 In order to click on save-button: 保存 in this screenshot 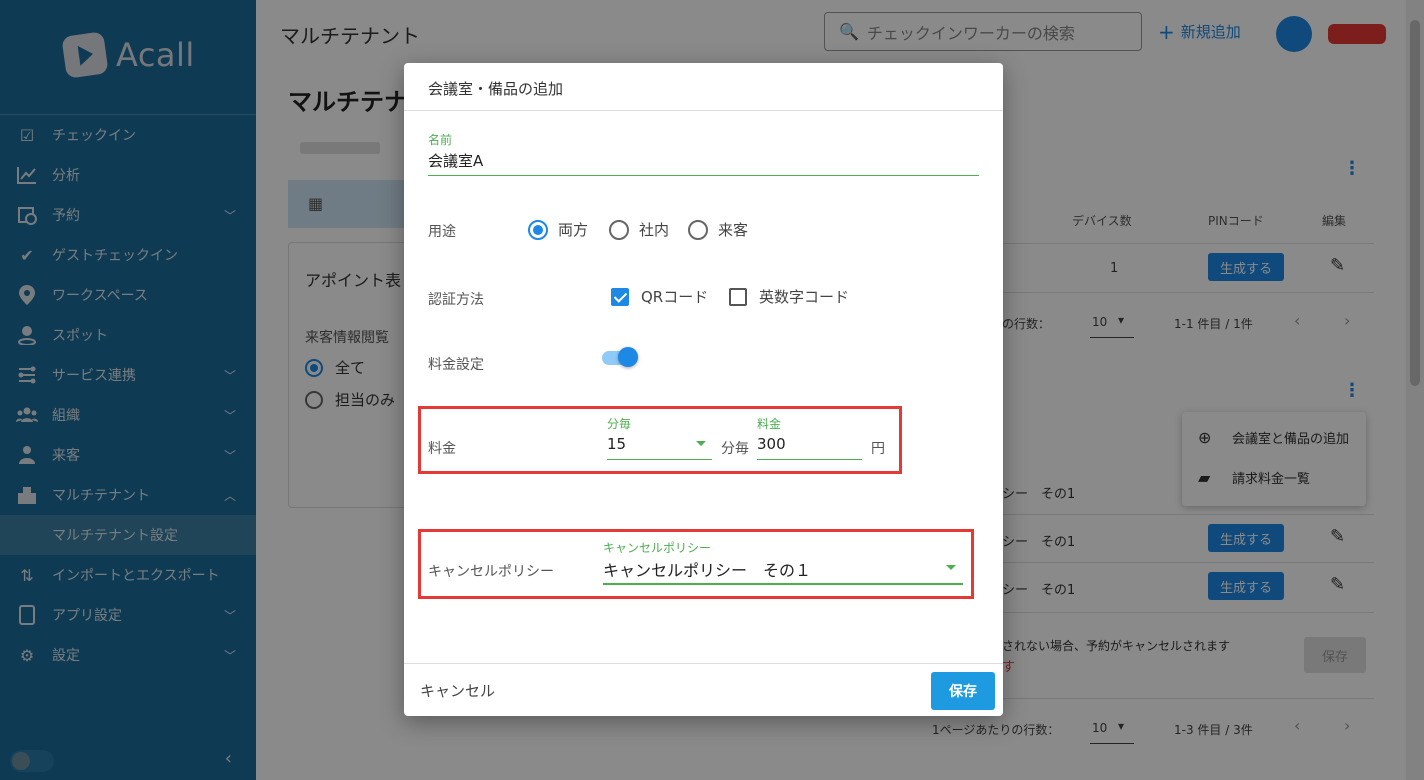, I will do `click(963, 691)`.